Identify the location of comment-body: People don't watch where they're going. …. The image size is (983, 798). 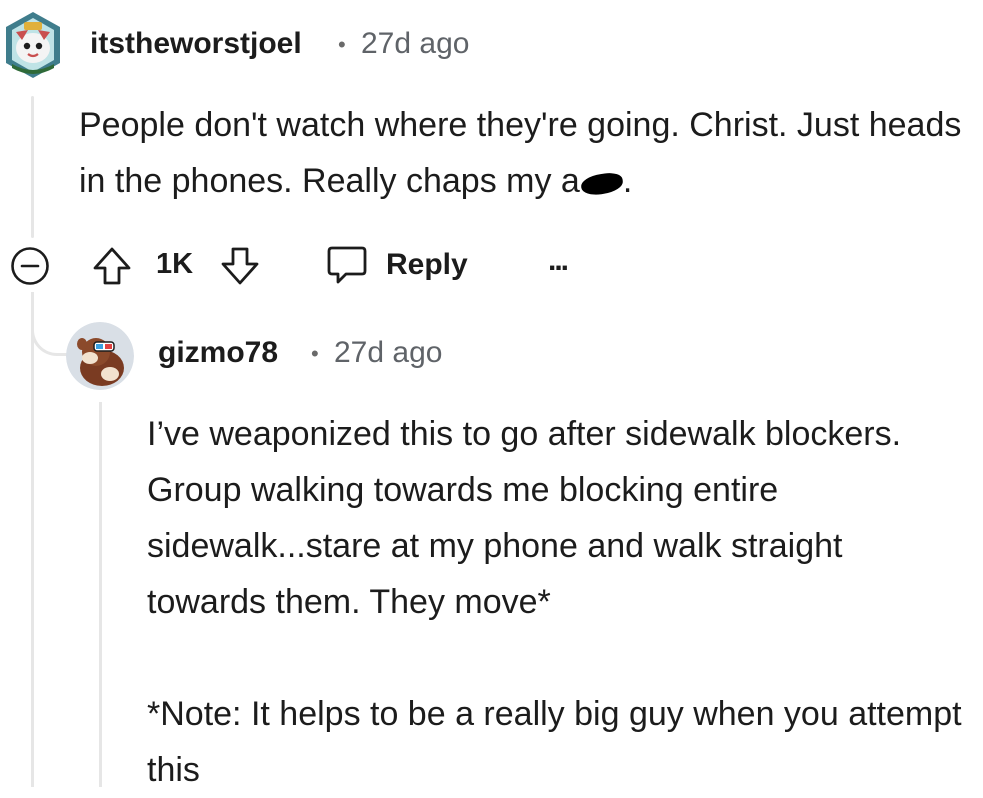
(529, 153).